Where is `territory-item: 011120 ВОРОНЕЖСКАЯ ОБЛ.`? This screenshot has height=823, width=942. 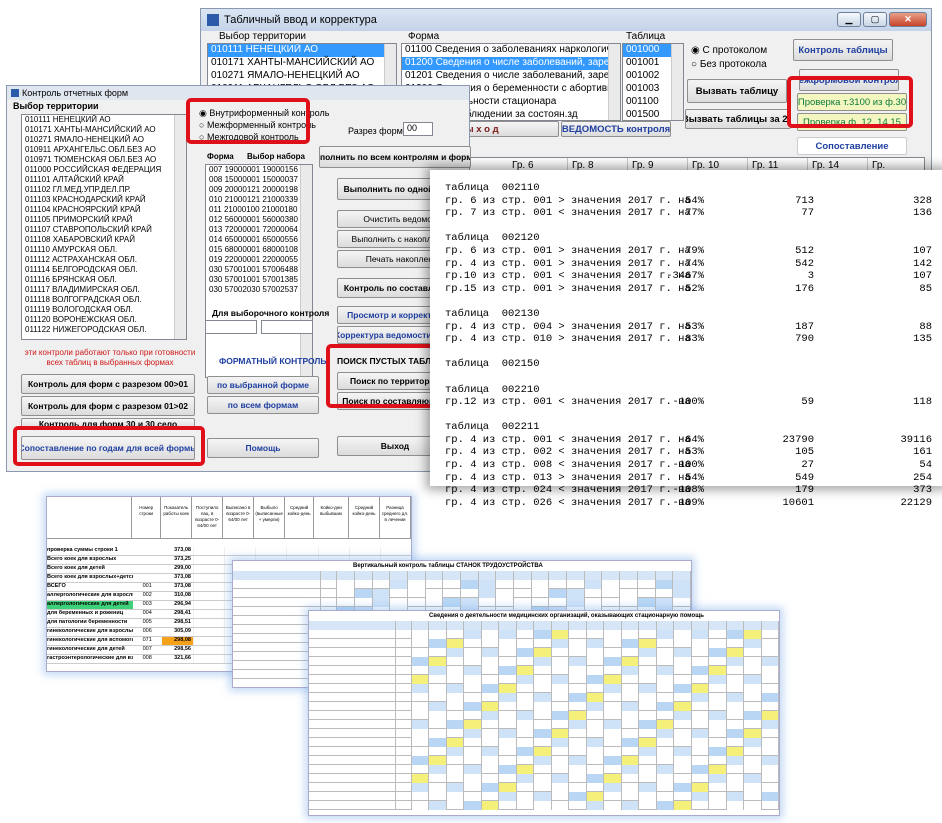
territory-item: 011120 ВОРОНЕЖСКАЯ ОБЛ. is located at coordinates (104, 320).